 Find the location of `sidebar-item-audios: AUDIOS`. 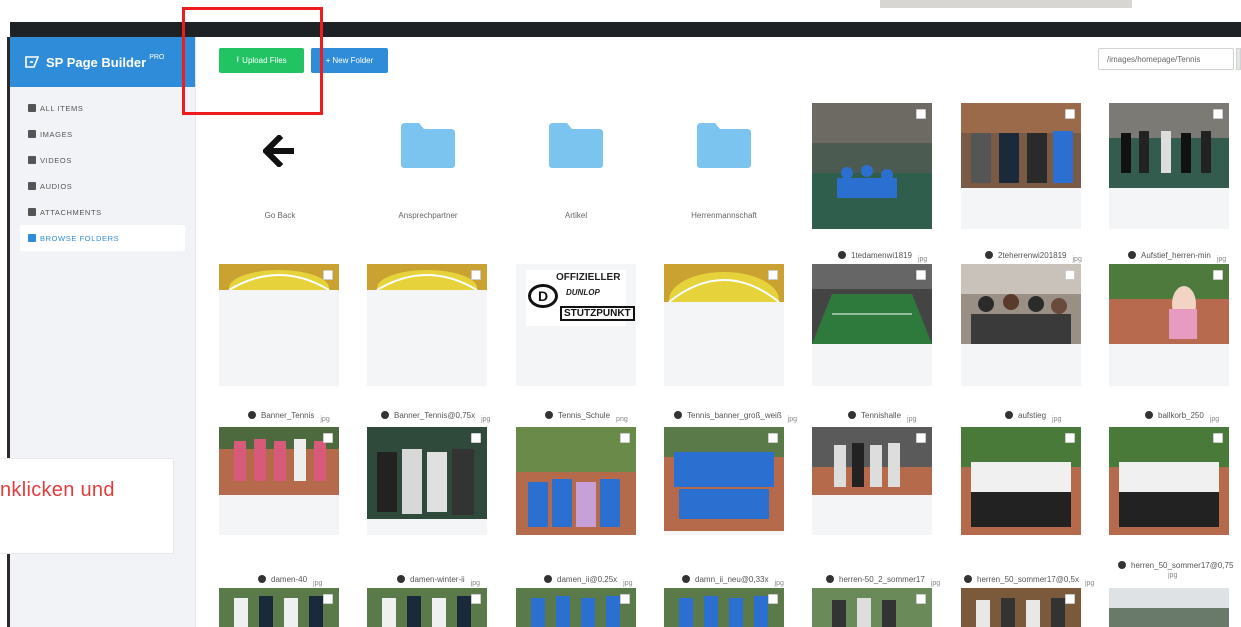

sidebar-item-audios: AUDIOS is located at coordinates (102, 186).